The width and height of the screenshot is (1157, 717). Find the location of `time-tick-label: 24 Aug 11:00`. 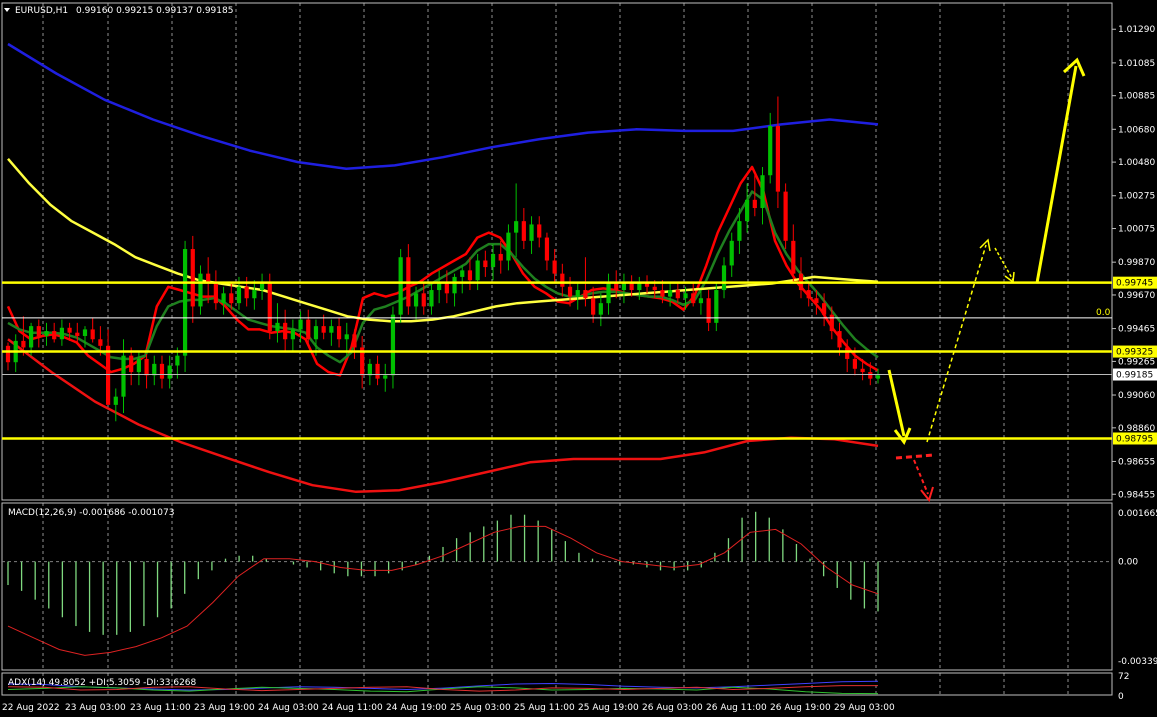

time-tick-label: 24 Aug 11:00 is located at coordinates (352, 708).